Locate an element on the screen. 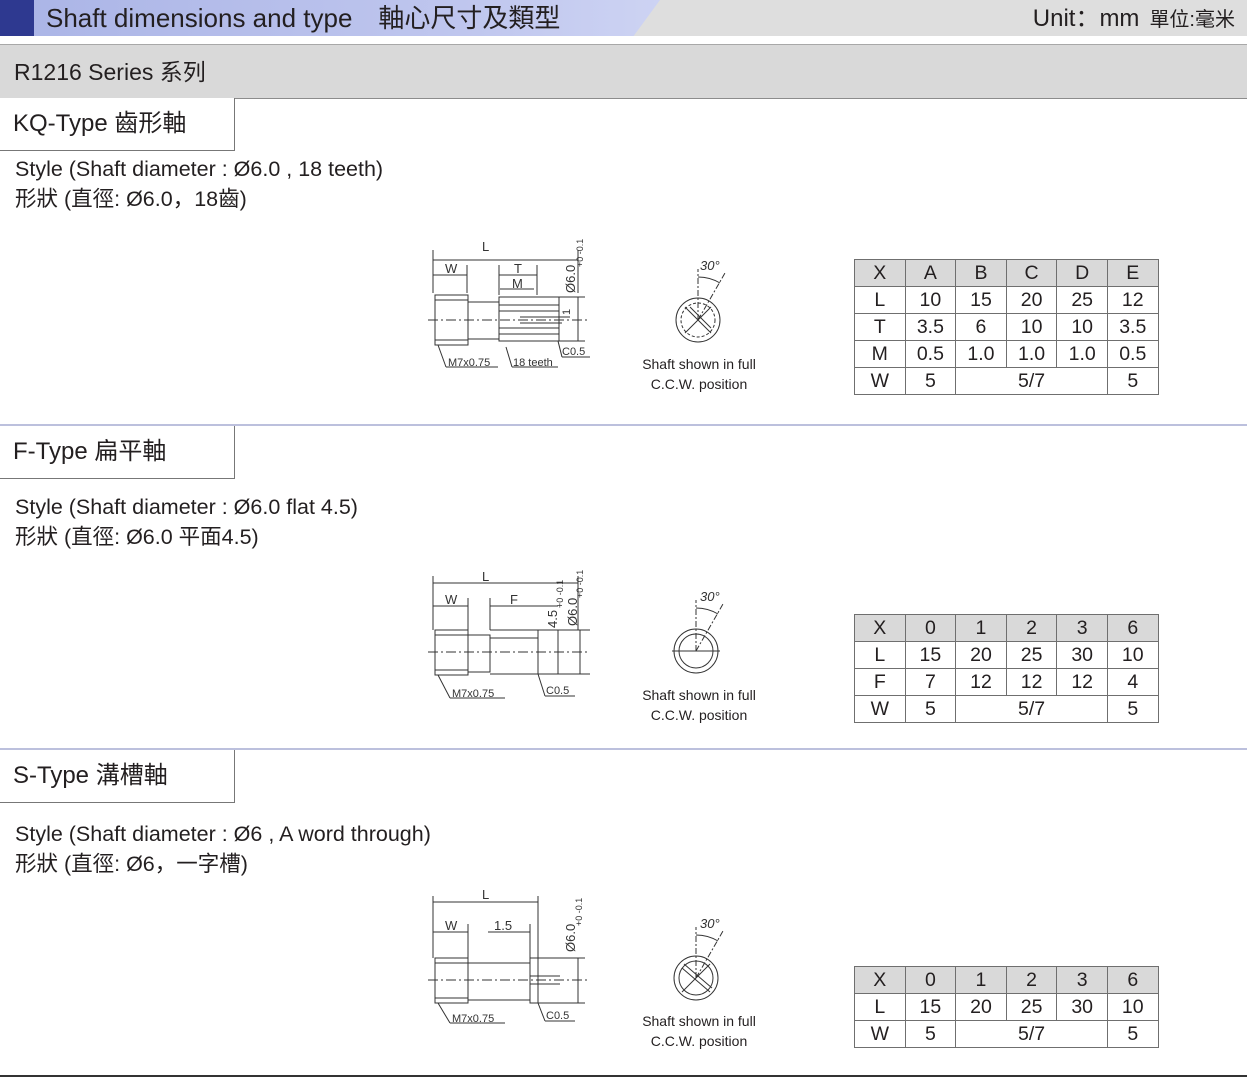 This screenshot has height=1077, width=1247. s-style-cn: 形狀 (直徑: Ø6，一字槽) is located at coordinates (131, 864).